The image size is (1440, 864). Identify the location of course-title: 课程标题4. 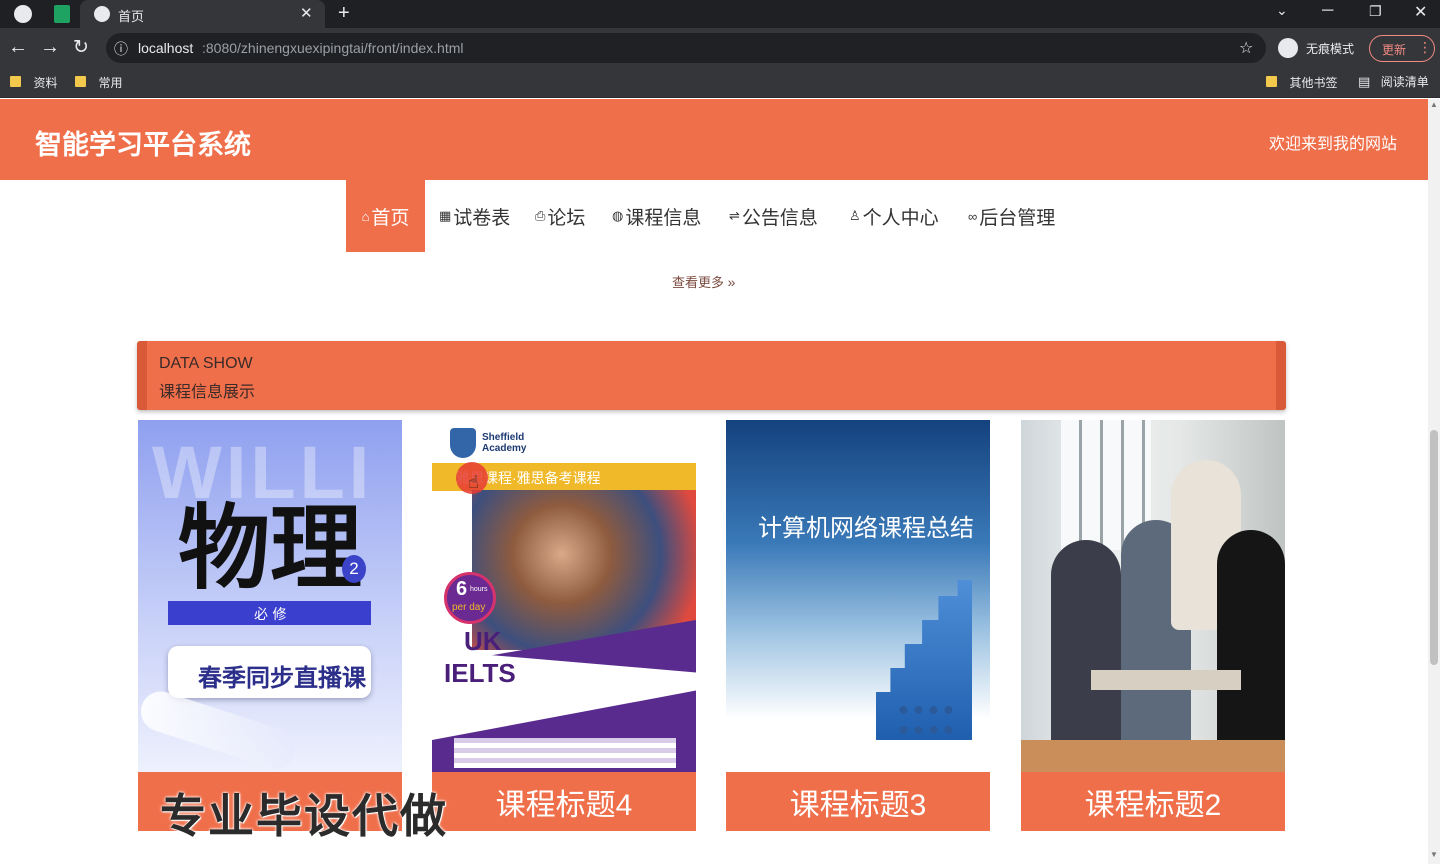
(564, 801).